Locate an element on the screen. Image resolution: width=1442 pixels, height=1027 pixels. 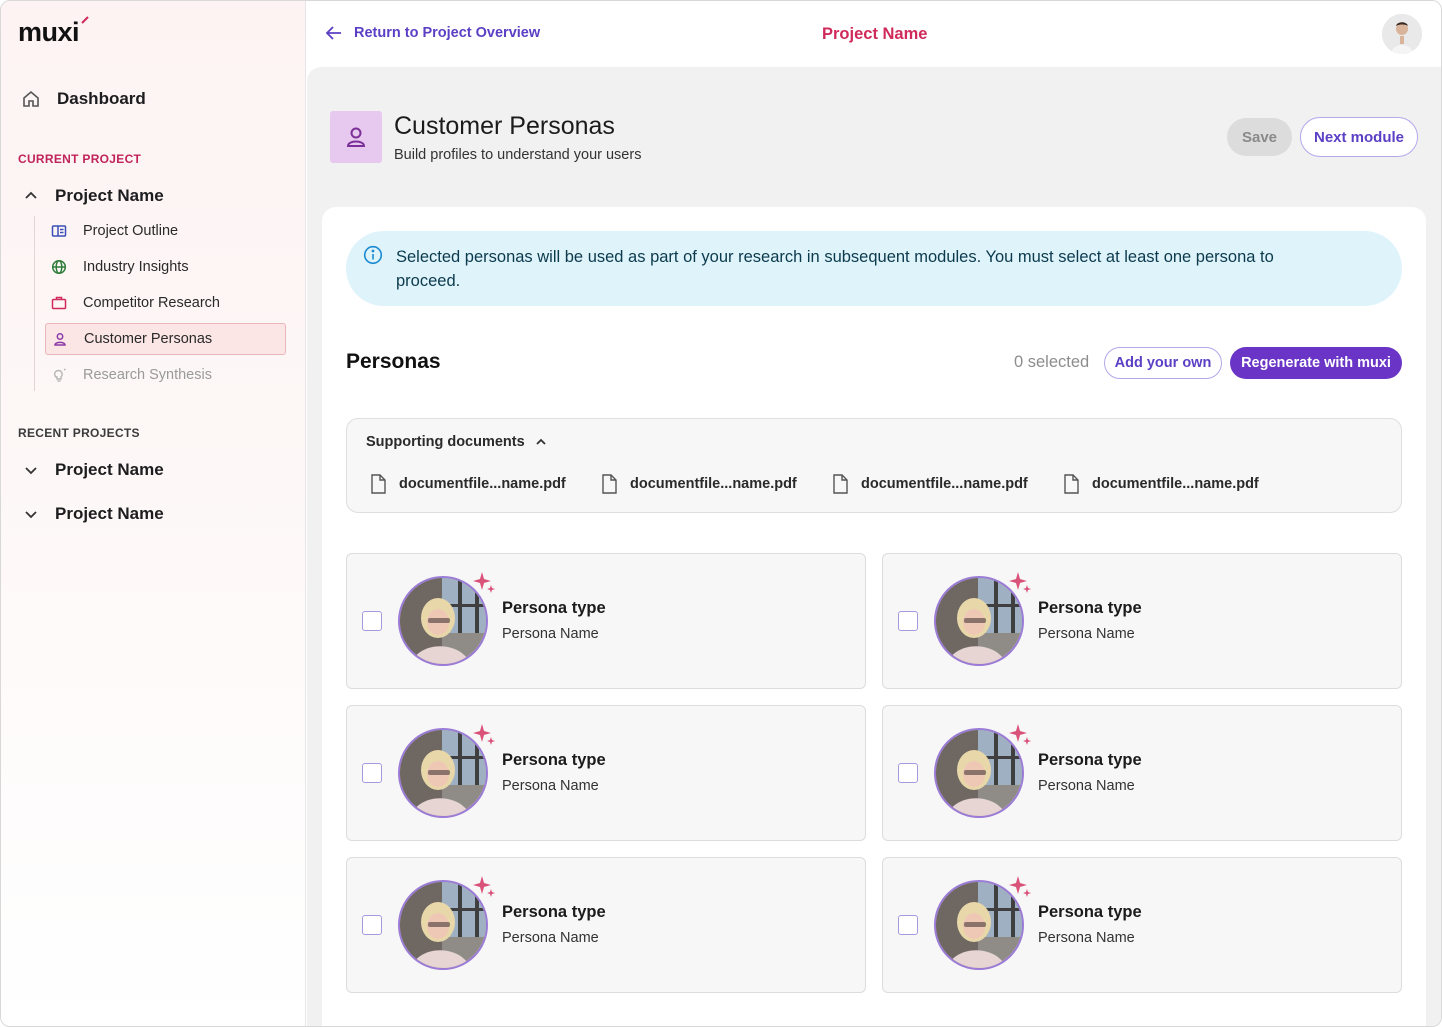
save-button: Save is located at coordinates (1259, 137).